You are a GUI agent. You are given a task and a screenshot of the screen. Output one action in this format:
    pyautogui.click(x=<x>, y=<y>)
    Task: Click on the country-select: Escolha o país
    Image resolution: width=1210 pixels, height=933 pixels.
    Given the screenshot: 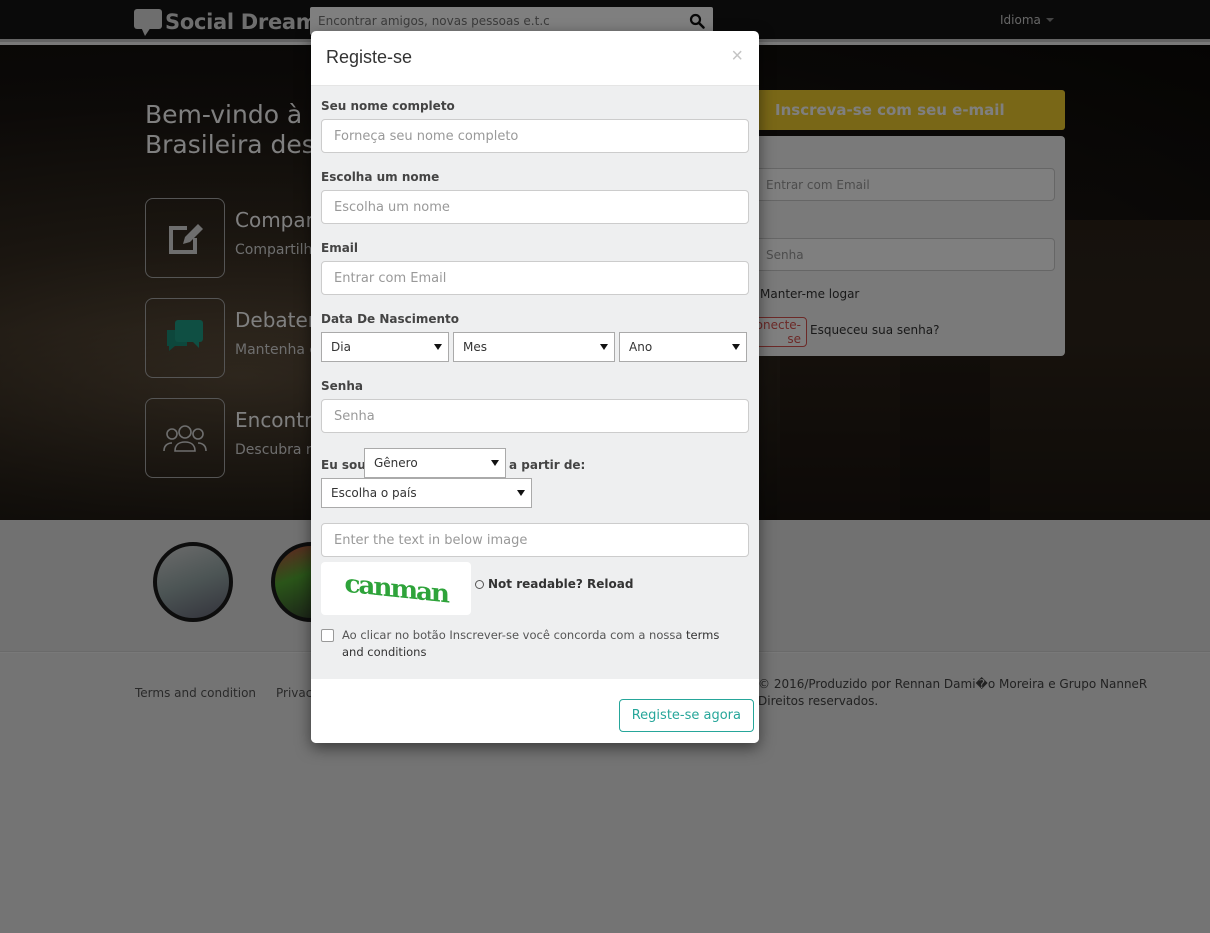 What is the action you would take?
    pyautogui.click(x=426, y=493)
    